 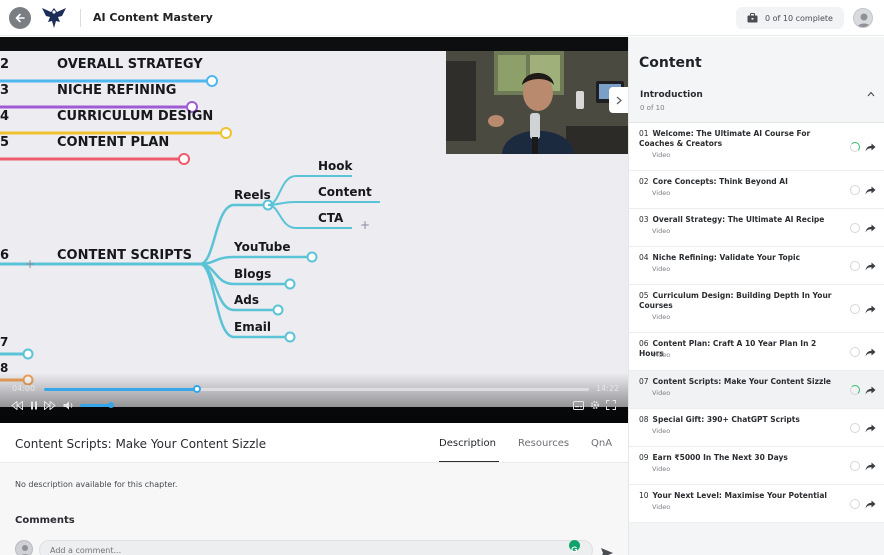 What do you see at coordinates (54, 18) in the screenshot?
I see `eagle-logo-icon` at bounding box center [54, 18].